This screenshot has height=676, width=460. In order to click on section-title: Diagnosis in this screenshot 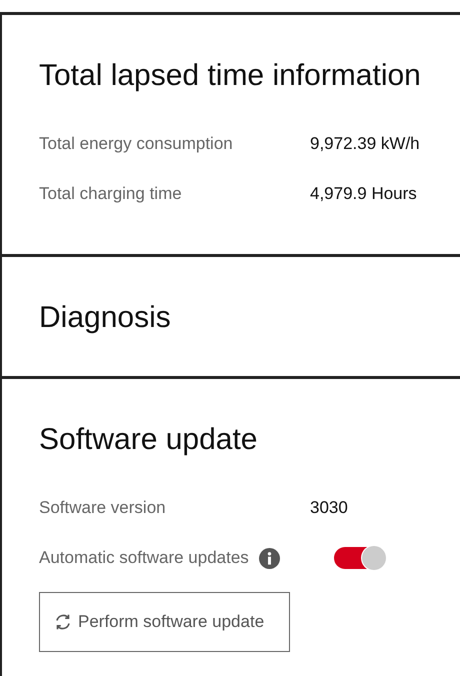, I will do `click(105, 318)`.